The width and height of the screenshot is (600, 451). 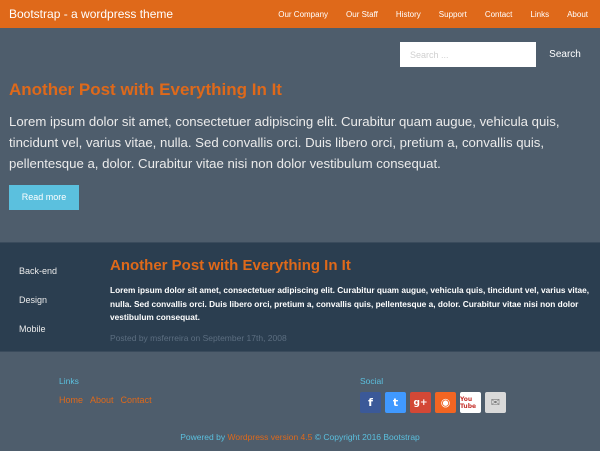 What do you see at coordinates (565, 54) in the screenshot?
I see `search-button: Search` at bounding box center [565, 54].